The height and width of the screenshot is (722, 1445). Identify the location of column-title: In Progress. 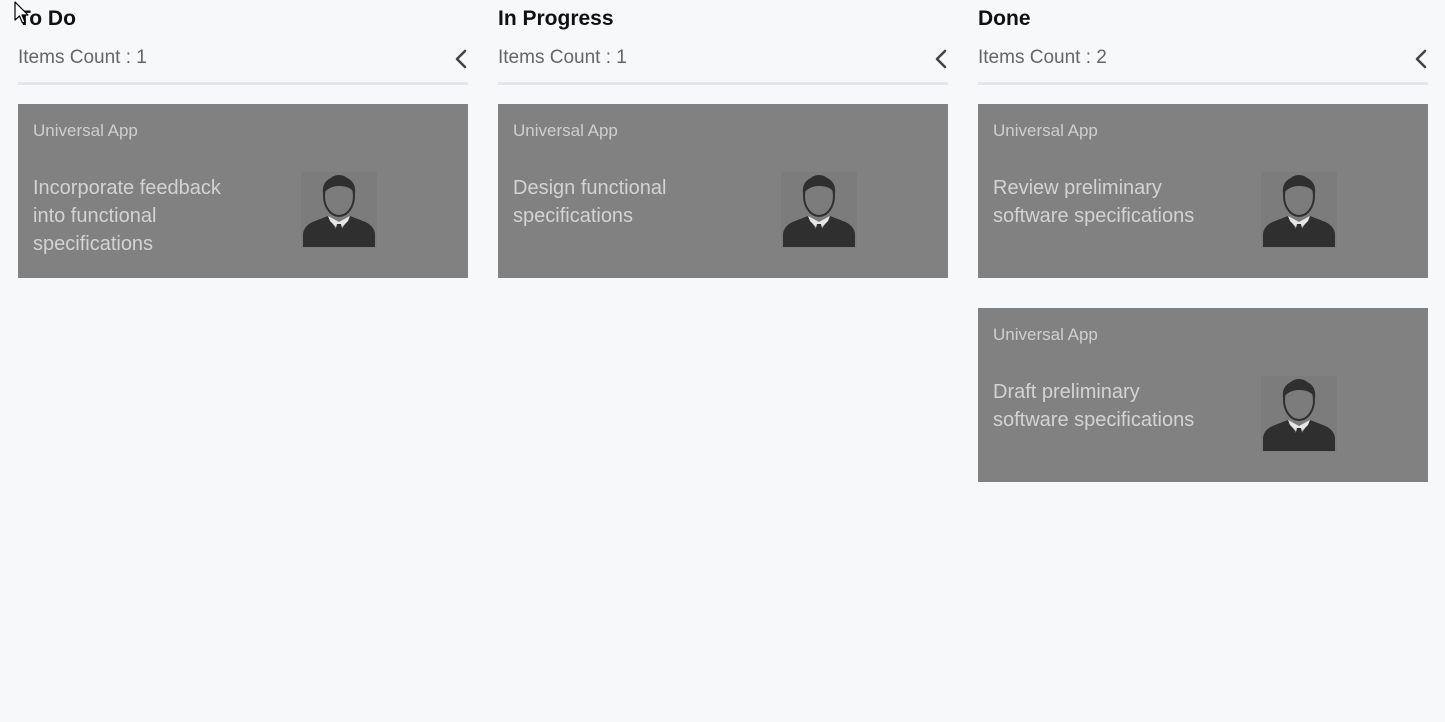
(556, 18).